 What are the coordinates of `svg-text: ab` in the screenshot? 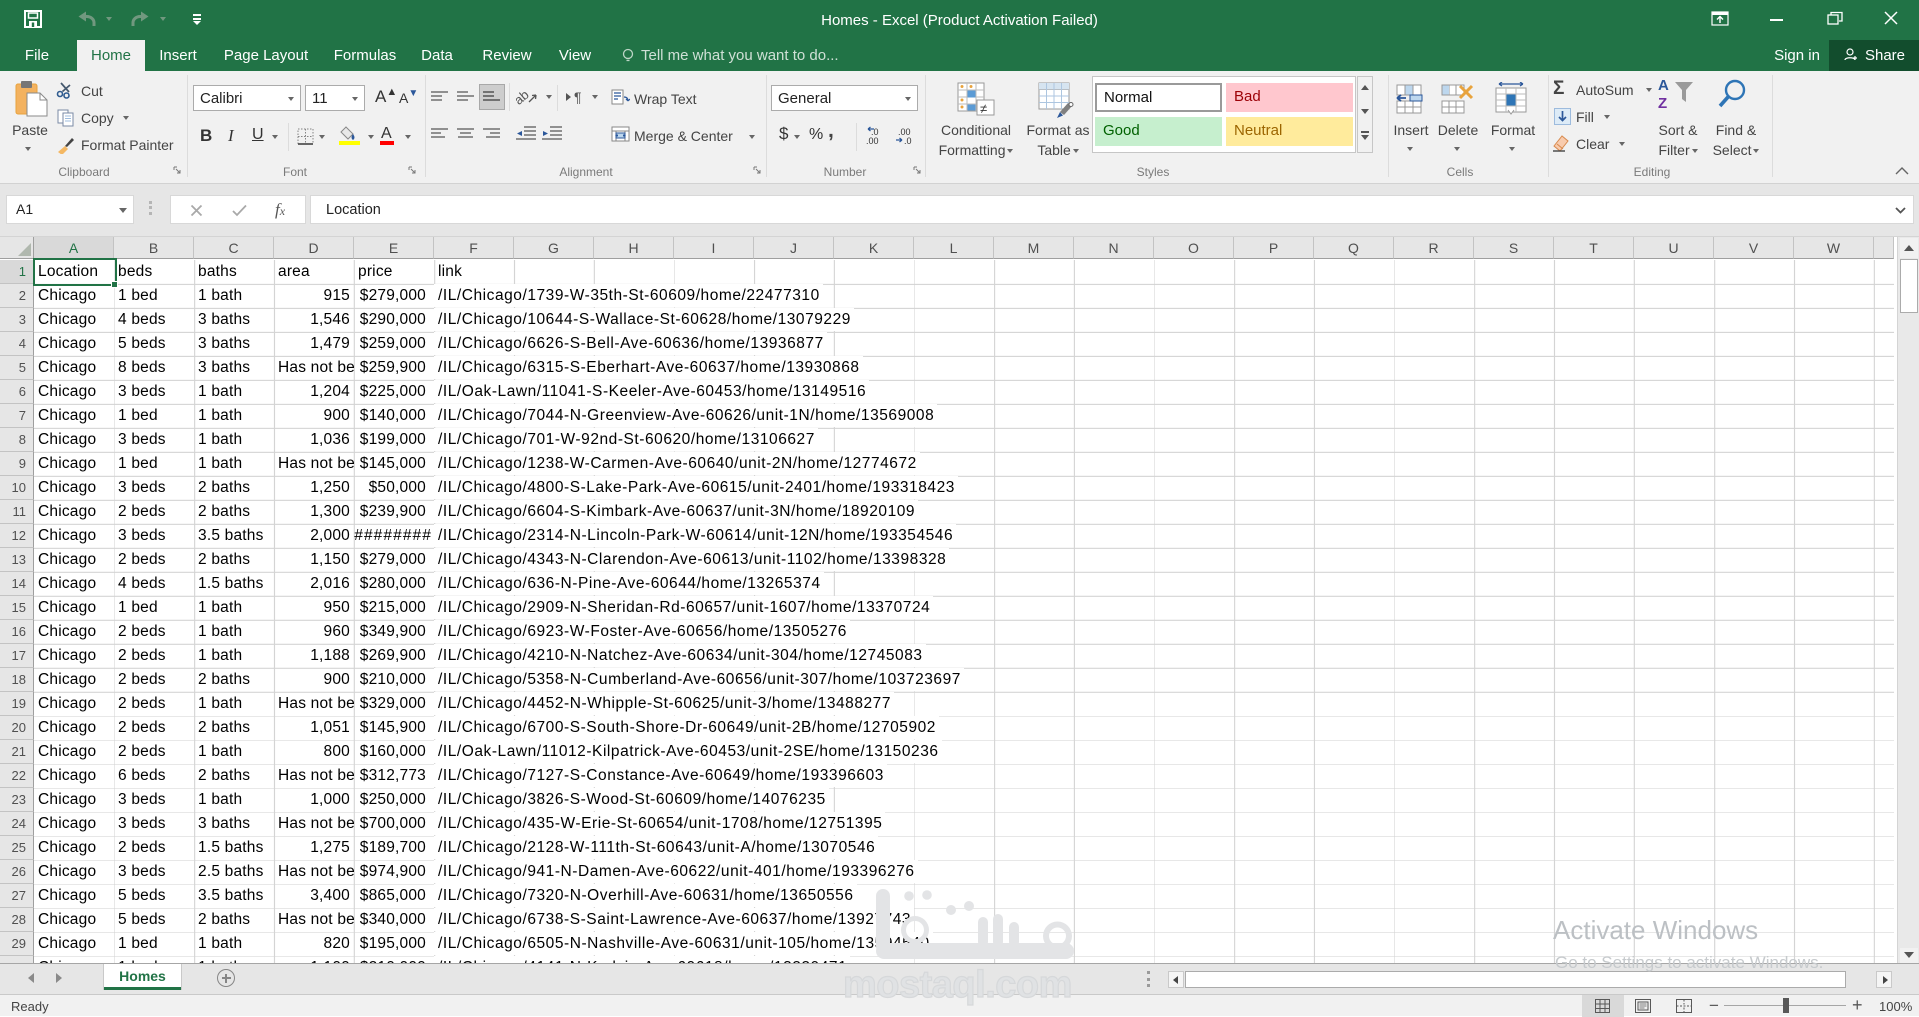 It's located at (524, 97).